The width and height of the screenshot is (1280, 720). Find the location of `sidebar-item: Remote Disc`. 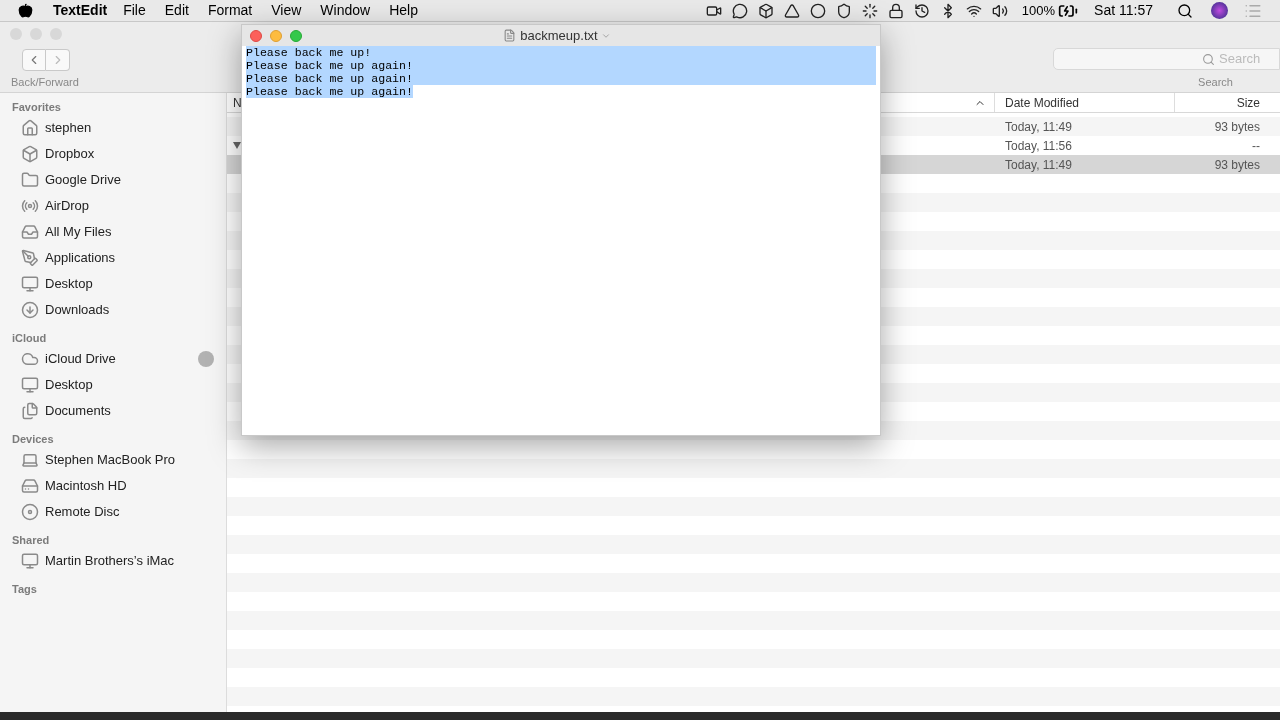

sidebar-item: Remote Disc is located at coordinates (113, 512).